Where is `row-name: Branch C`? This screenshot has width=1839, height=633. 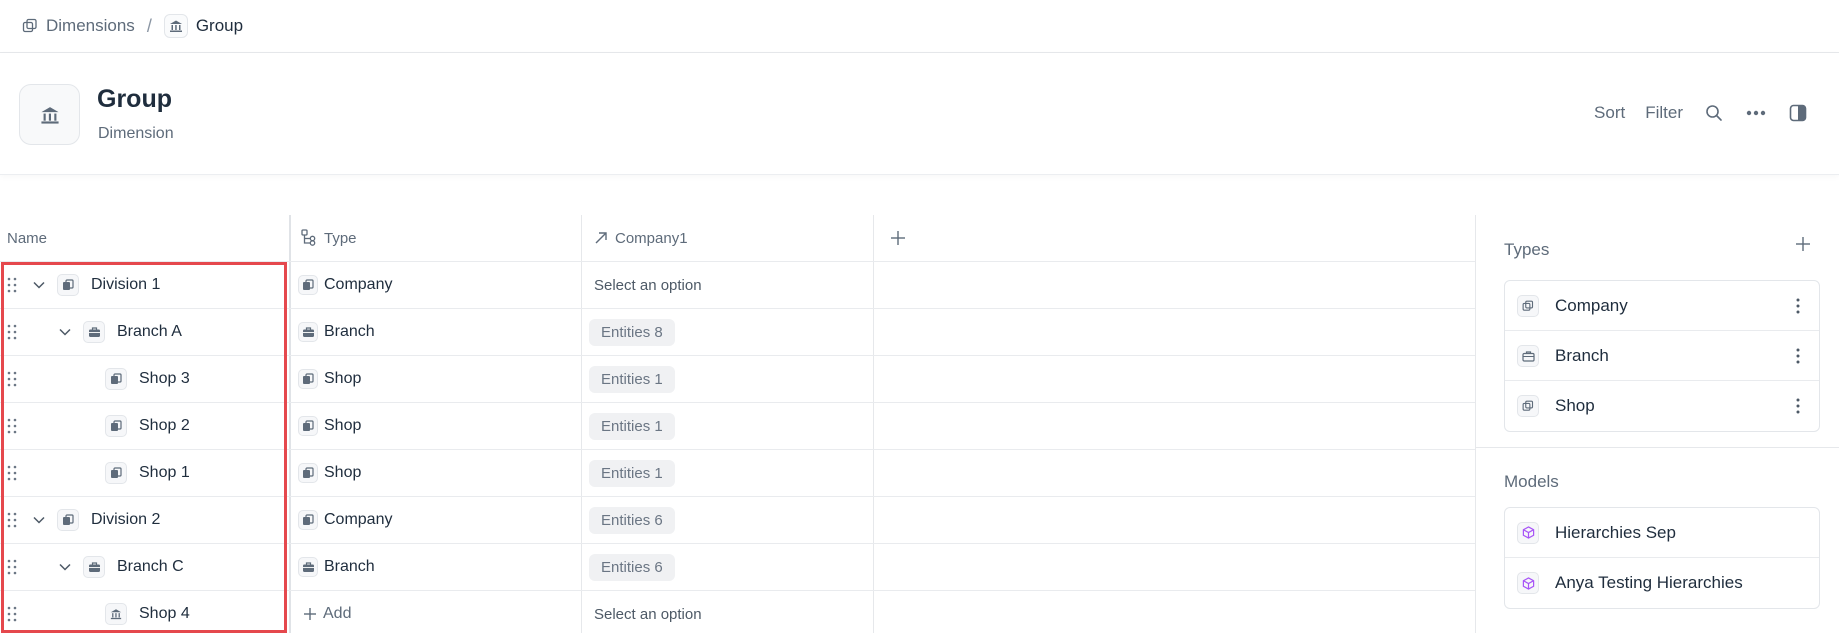 row-name: Branch C is located at coordinates (150, 566).